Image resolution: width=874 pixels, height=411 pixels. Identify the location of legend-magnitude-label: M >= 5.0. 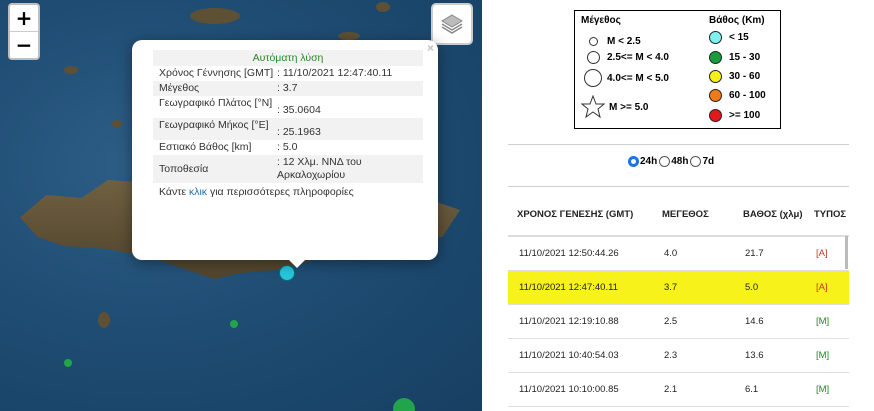
(629, 107).